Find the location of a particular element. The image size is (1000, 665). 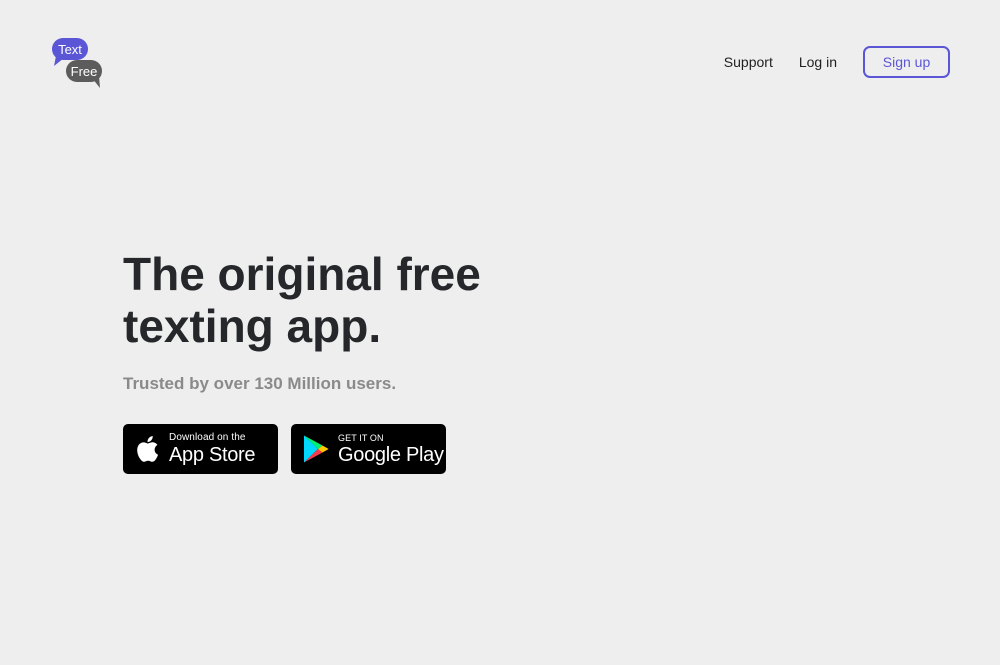

google-play-small-text: GET IT ON is located at coordinates (361, 437).